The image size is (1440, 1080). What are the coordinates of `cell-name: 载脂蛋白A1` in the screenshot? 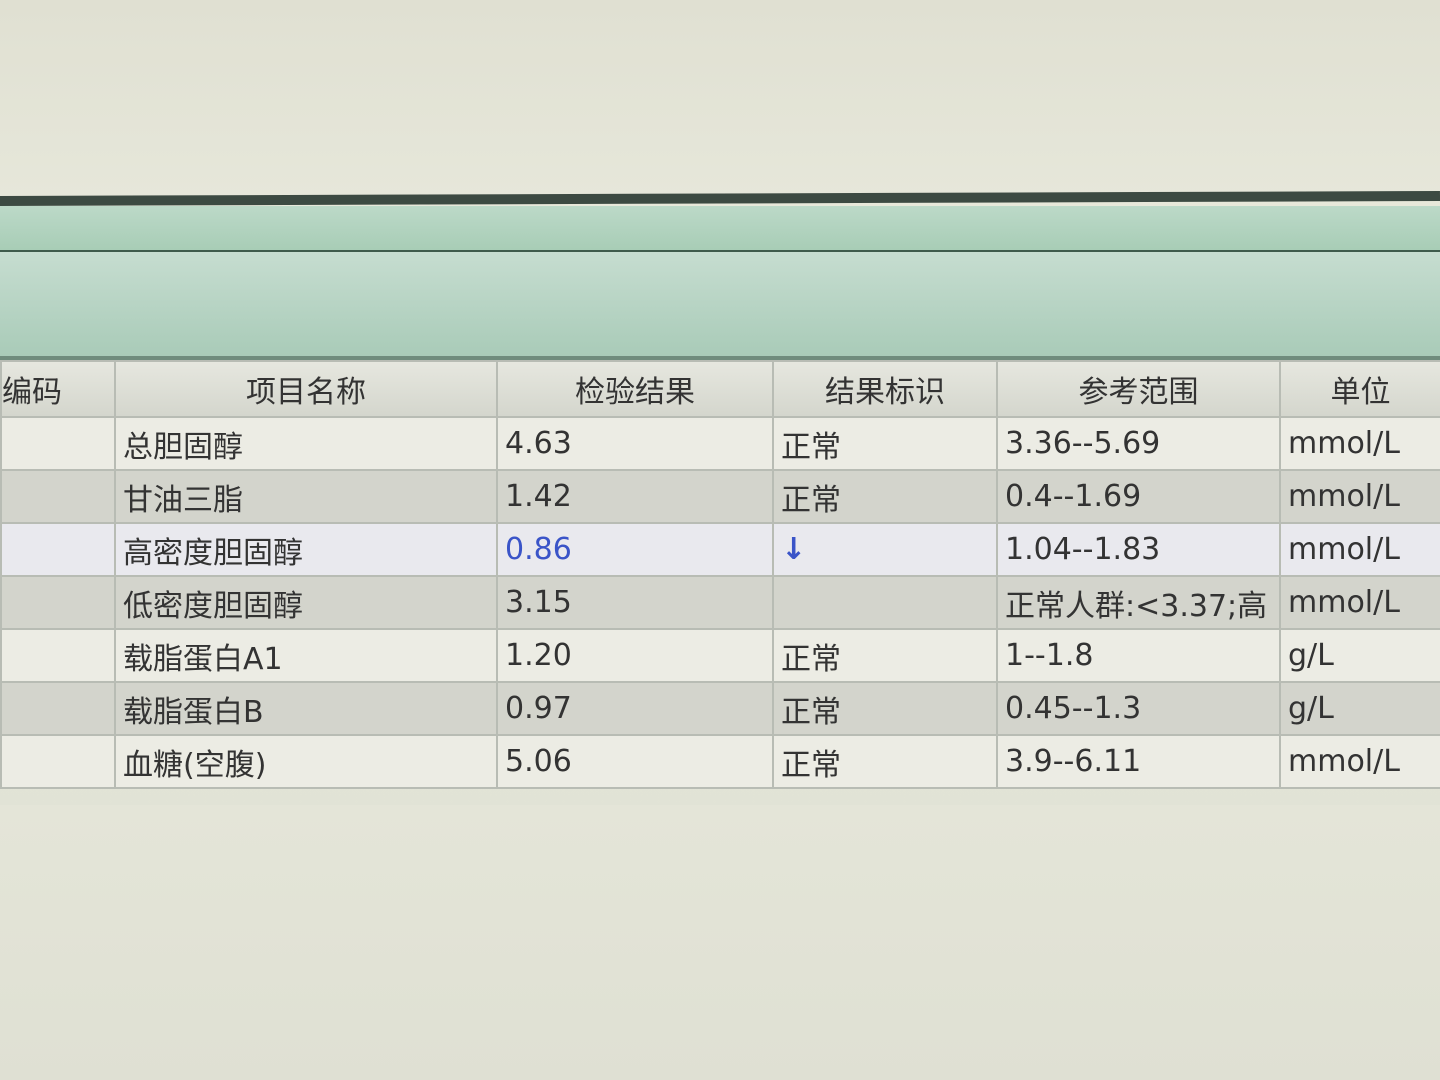 It's located at (306, 655).